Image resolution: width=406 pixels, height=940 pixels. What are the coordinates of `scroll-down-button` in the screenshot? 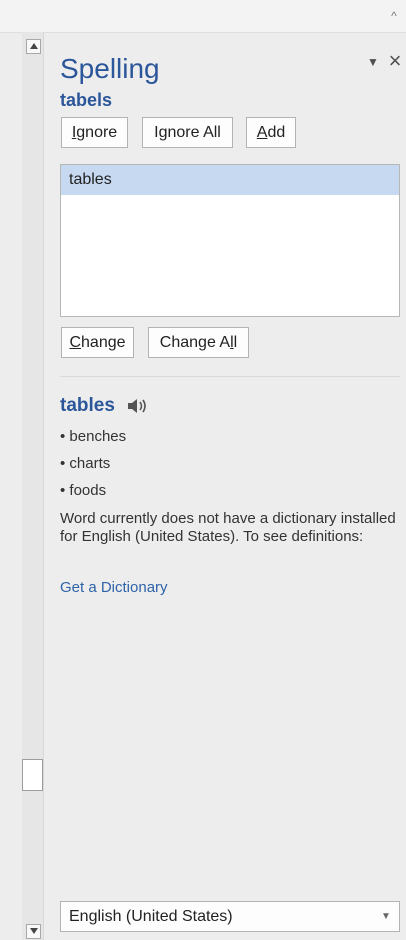 It's located at (33, 931).